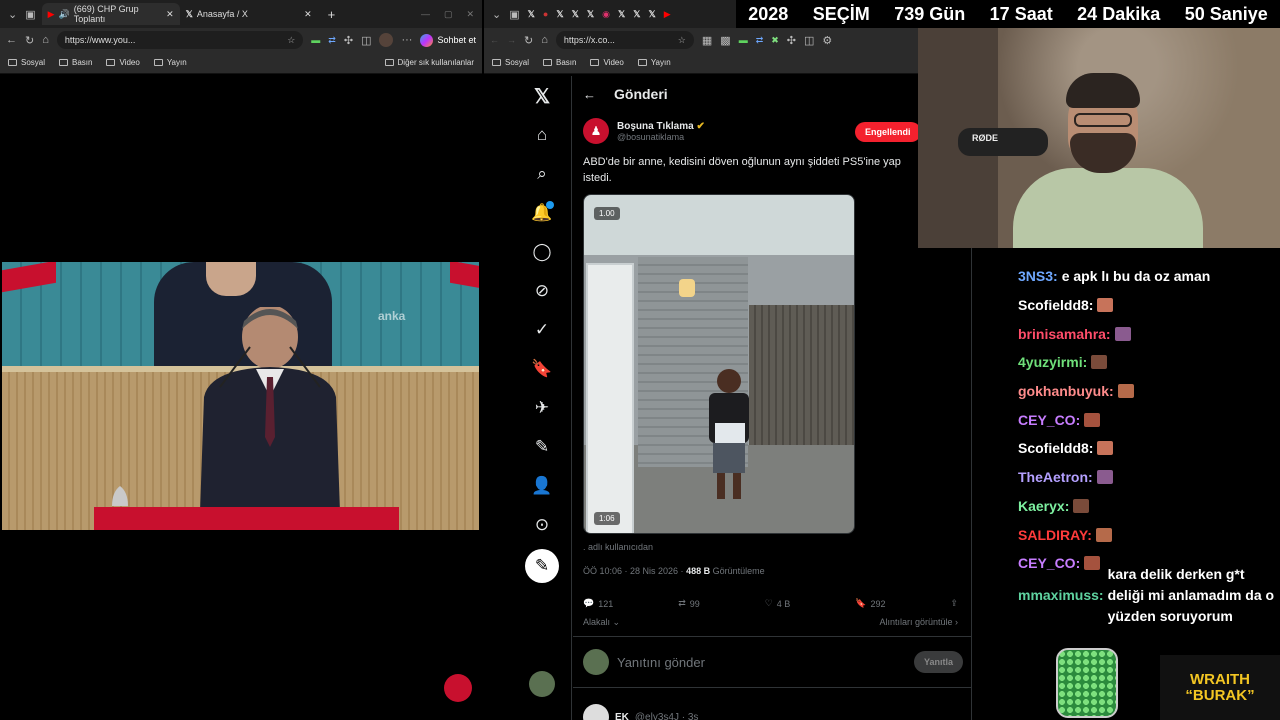 The image size is (1280, 720). Describe the element at coordinates (425, 14) in the screenshot. I see `minimize-icon: —` at that location.